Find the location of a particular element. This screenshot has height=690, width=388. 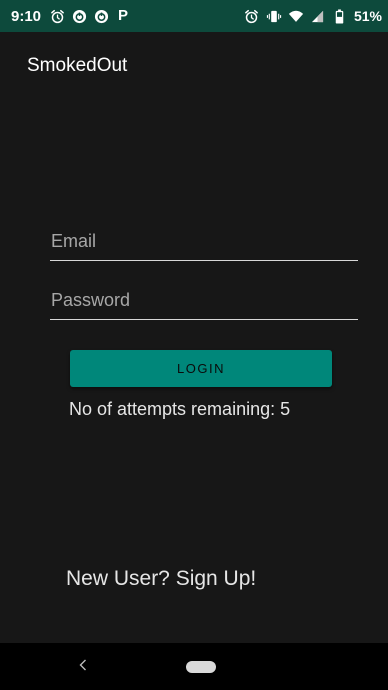

home-pill-icon is located at coordinates (201, 667).